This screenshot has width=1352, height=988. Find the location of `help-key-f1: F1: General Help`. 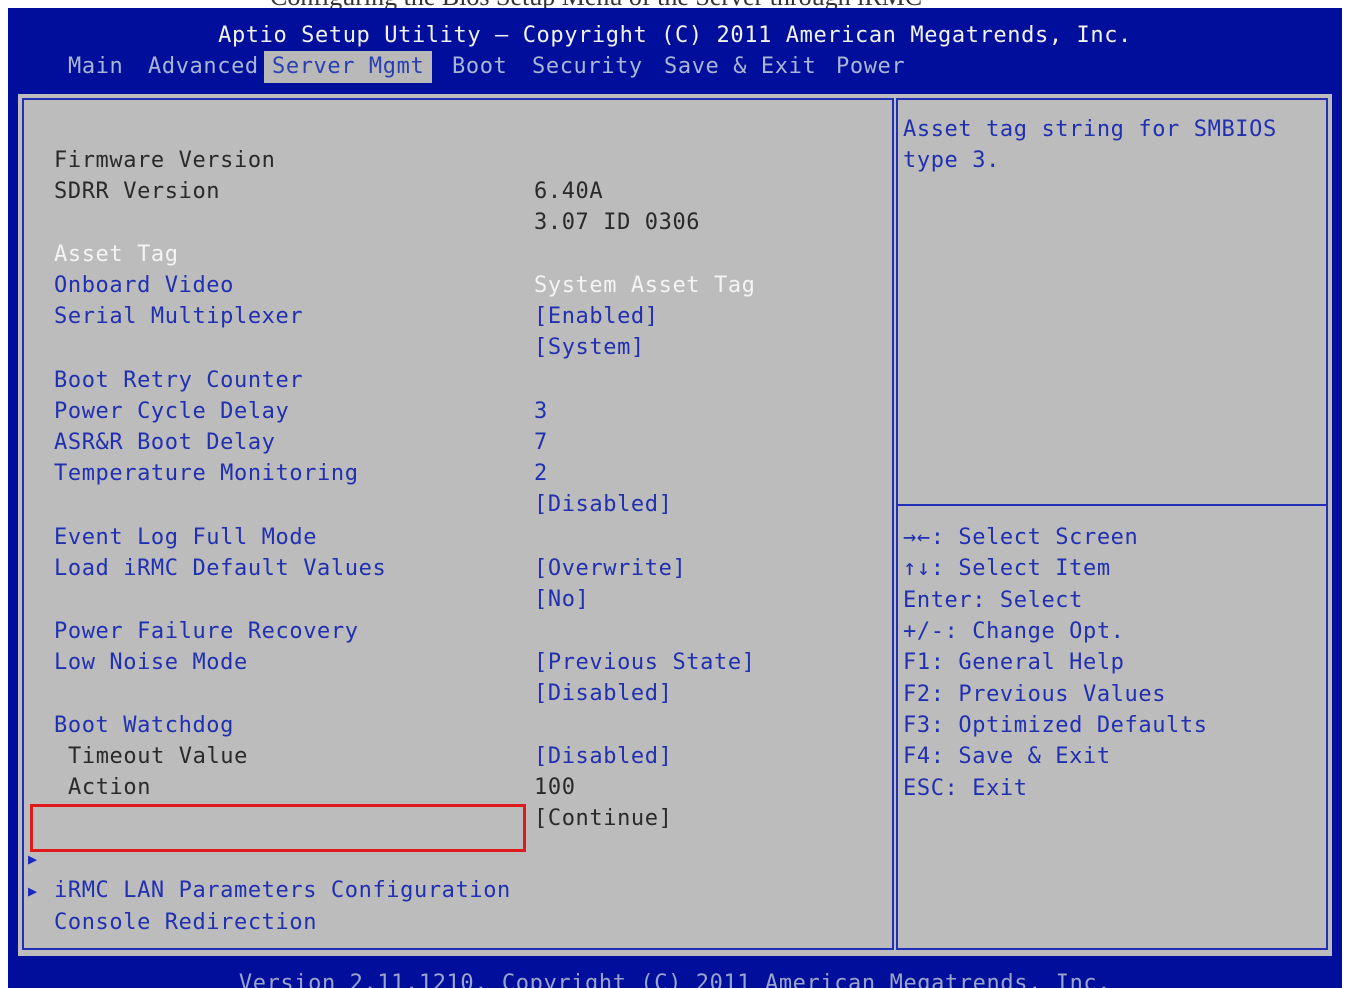

help-key-f1: F1: General Help is located at coordinates (1014, 662).